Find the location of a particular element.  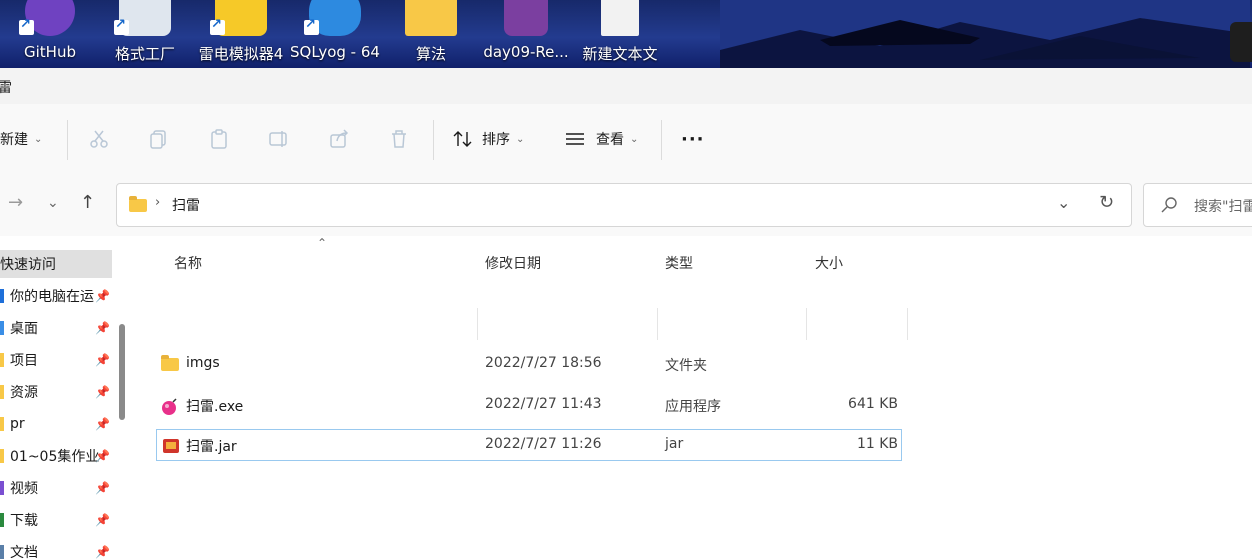

file-type: 文件夹 is located at coordinates (686, 366).